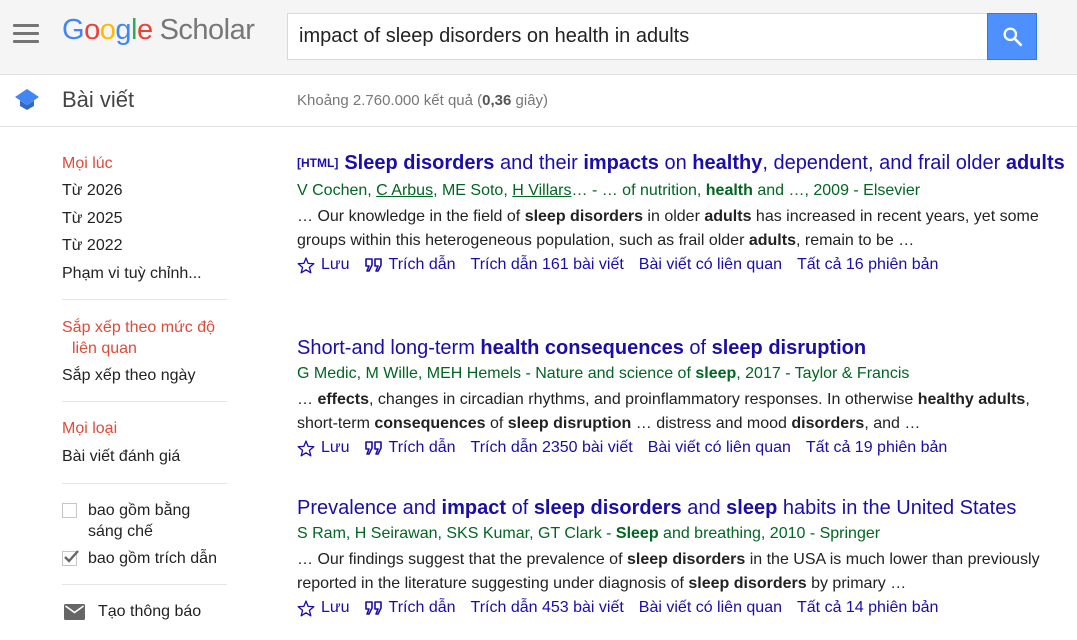  Describe the element at coordinates (92, 191) in the screenshot. I see `filter-since-2026: Từ 2026` at that location.